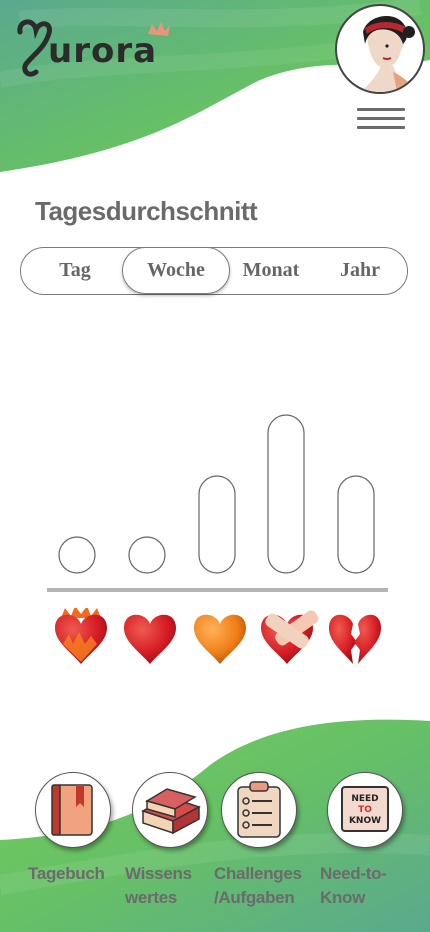 Image resolution: width=430 pixels, height=932 pixels. Describe the element at coordinates (360, 270) in the screenshot. I see `tab-jahr: Jahr` at that location.